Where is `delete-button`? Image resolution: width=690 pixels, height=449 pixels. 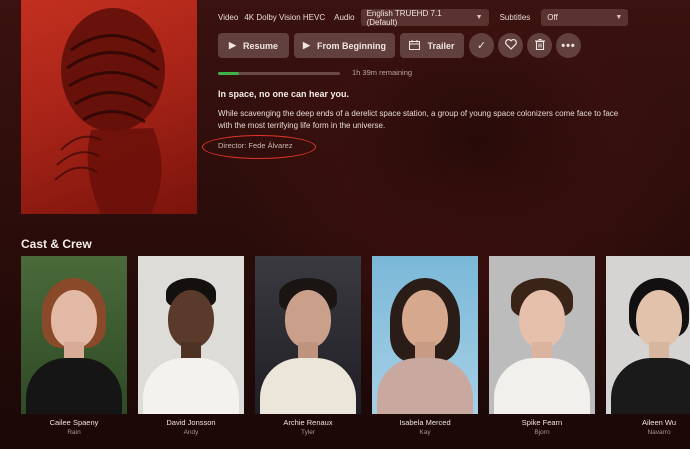
delete-button is located at coordinates (539, 45).